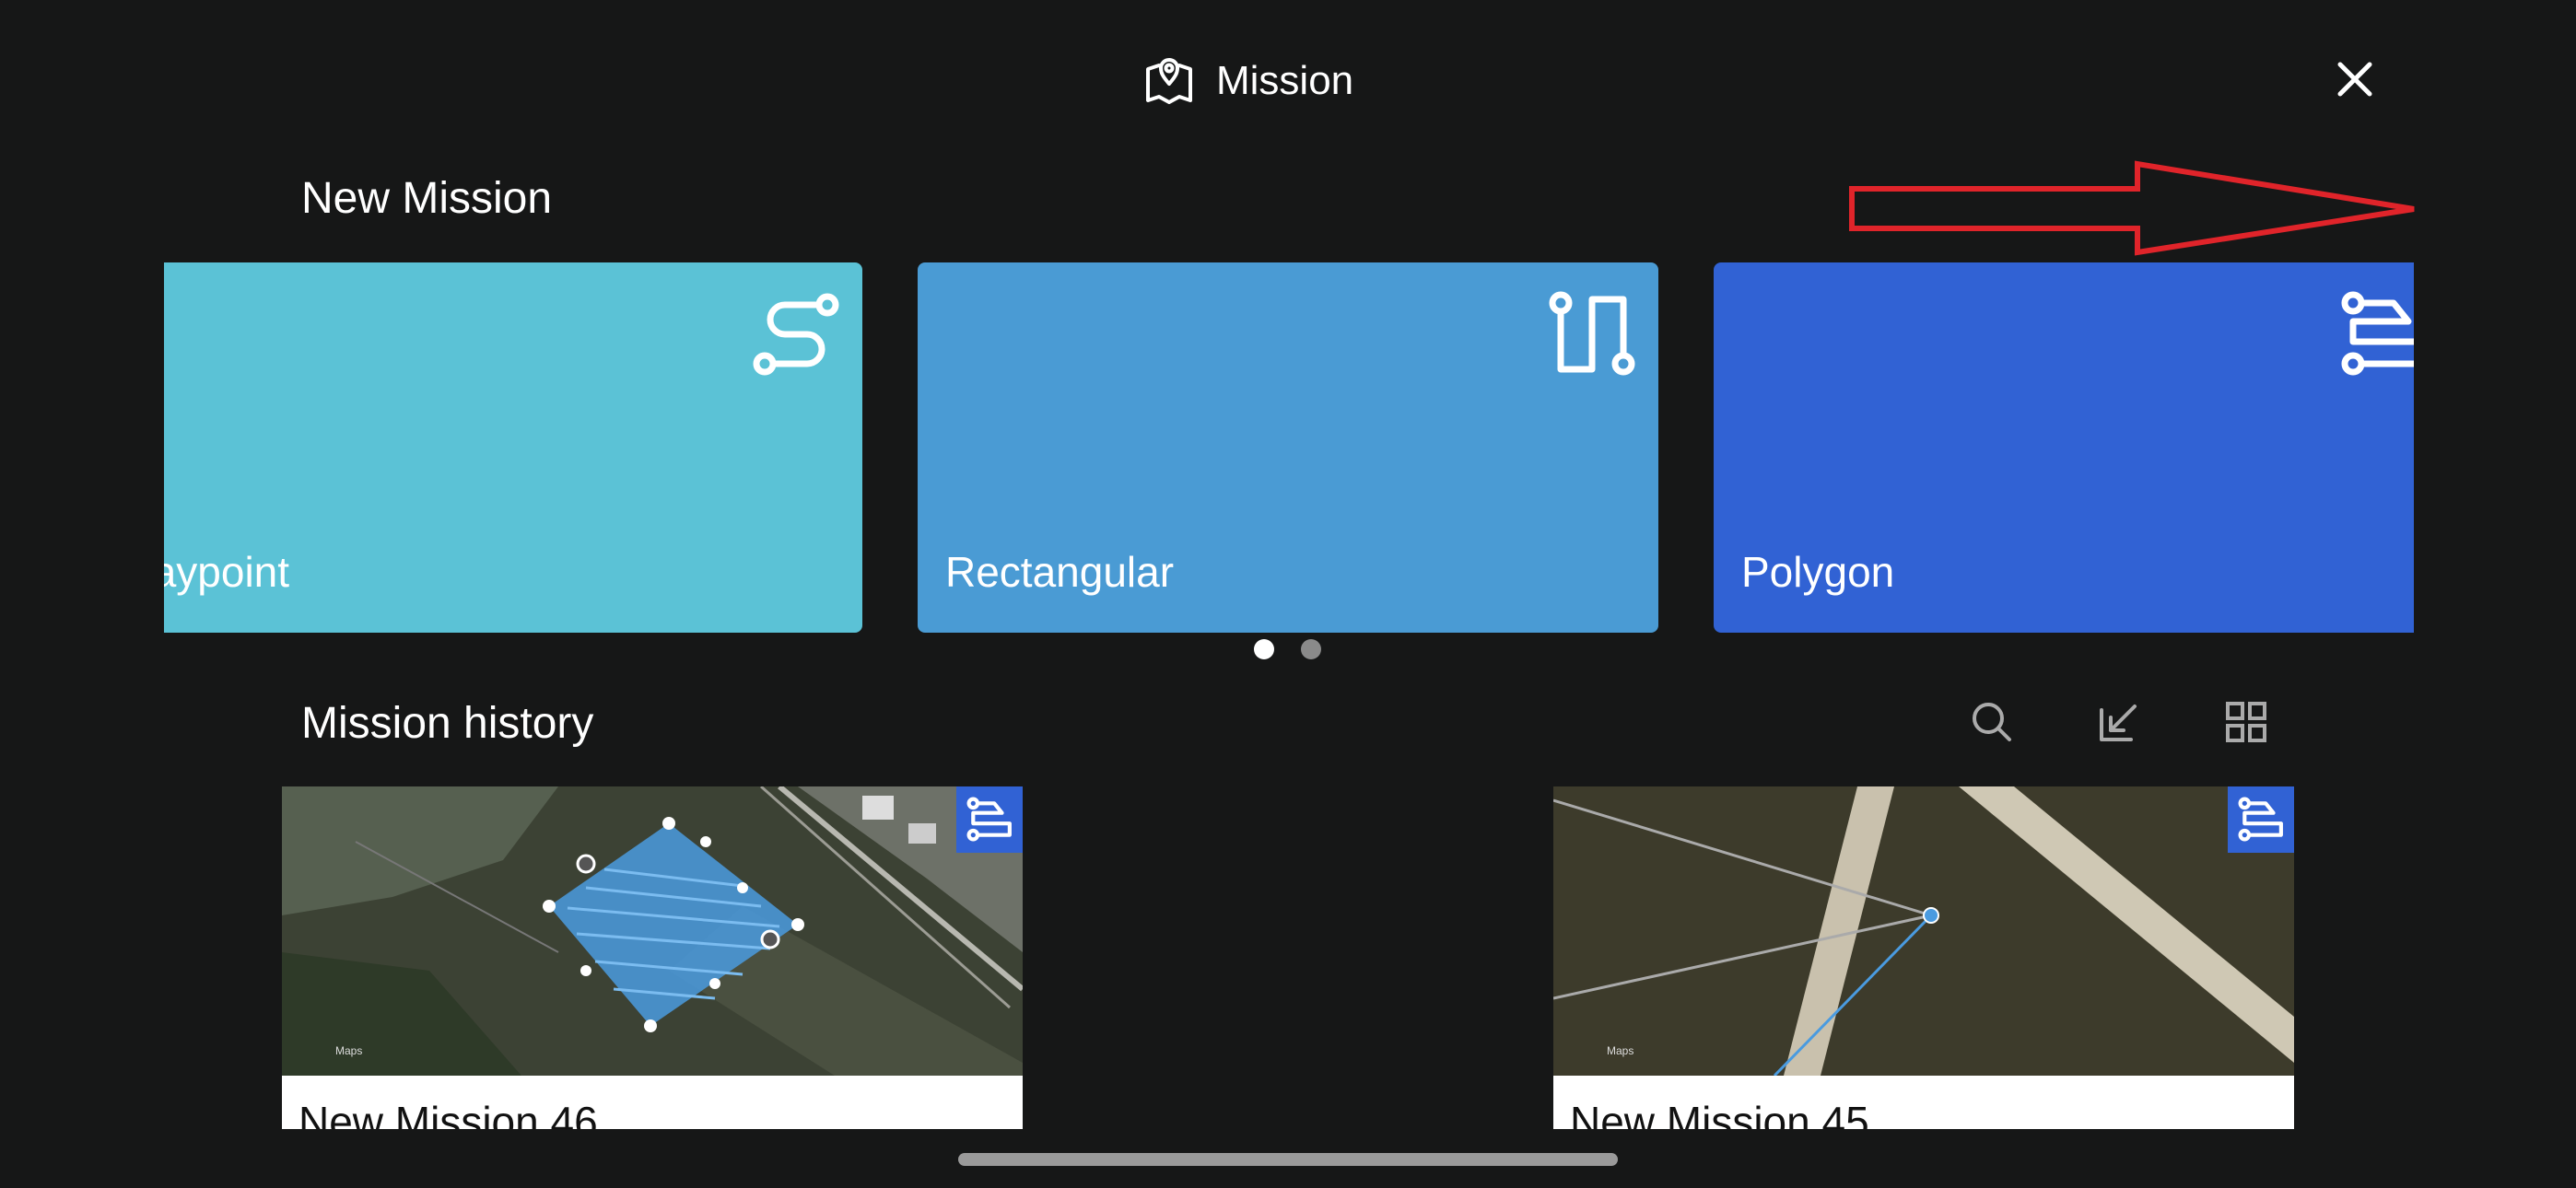 The image size is (2576, 1188). I want to click on close-button, so click(2355, 81).